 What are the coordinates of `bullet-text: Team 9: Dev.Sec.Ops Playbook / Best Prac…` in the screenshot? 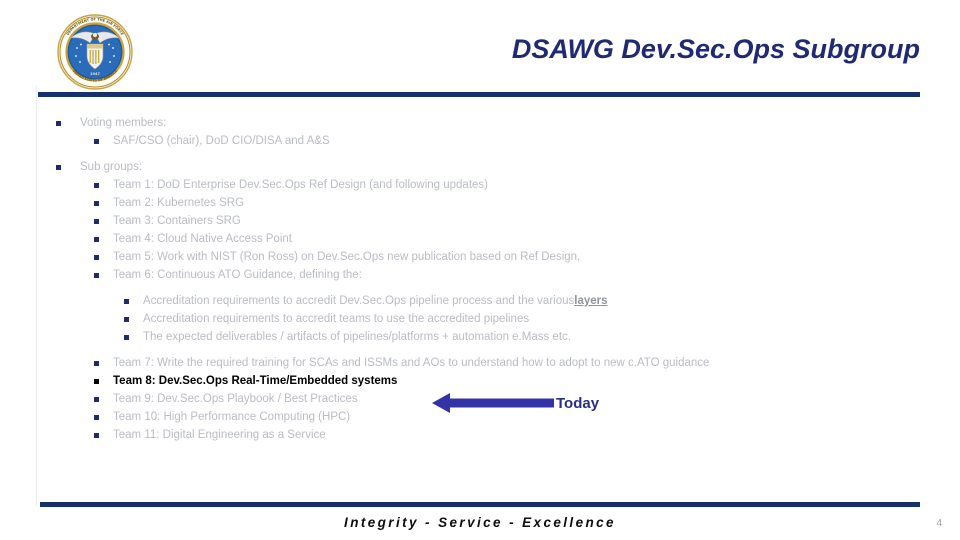 It's located at (235, 399).